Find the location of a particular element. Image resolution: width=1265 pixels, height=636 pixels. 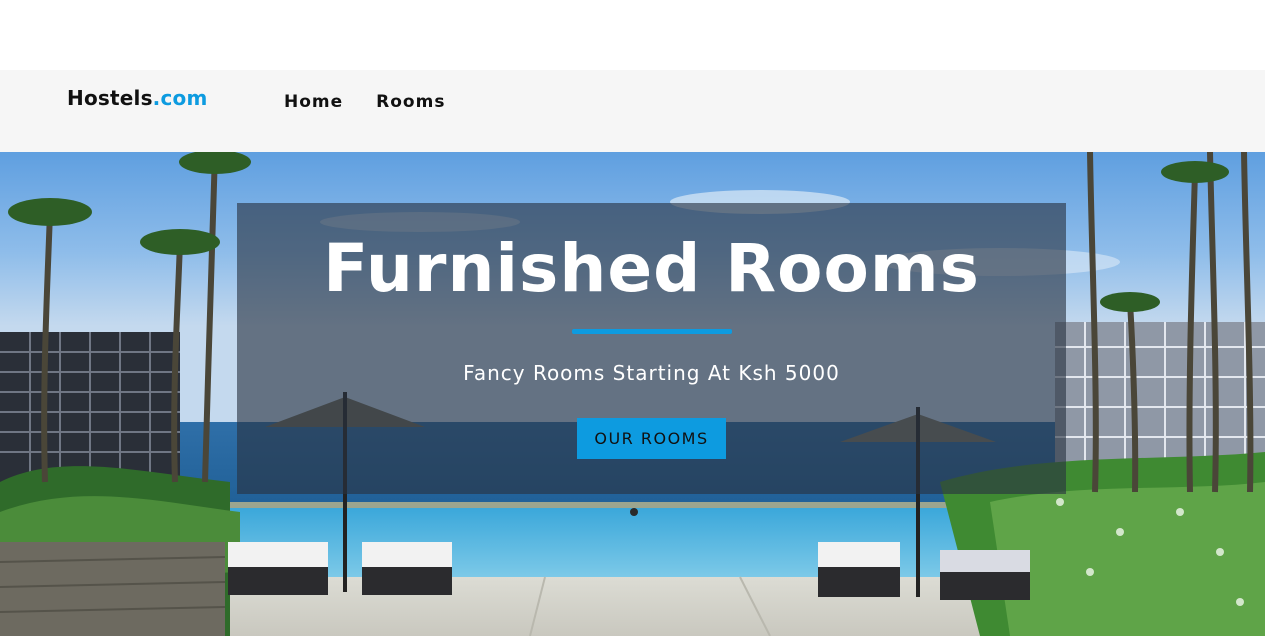

title-divider is located at coordinates (651, 331).